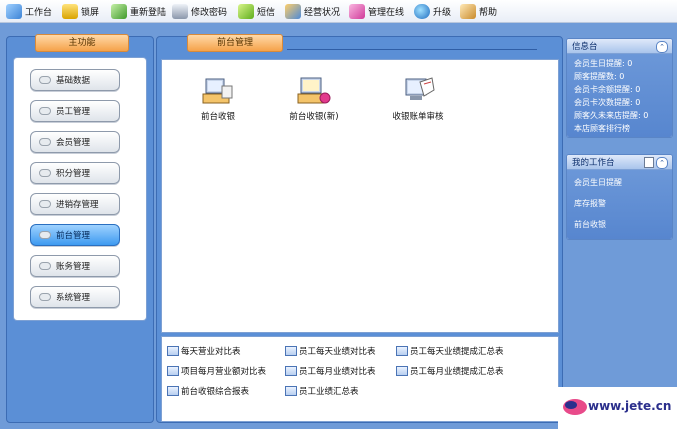 Image resolution: width=677 pixels, height=429 pixels. I want to click on workbench-link: 库存报警, so click(623, 203).